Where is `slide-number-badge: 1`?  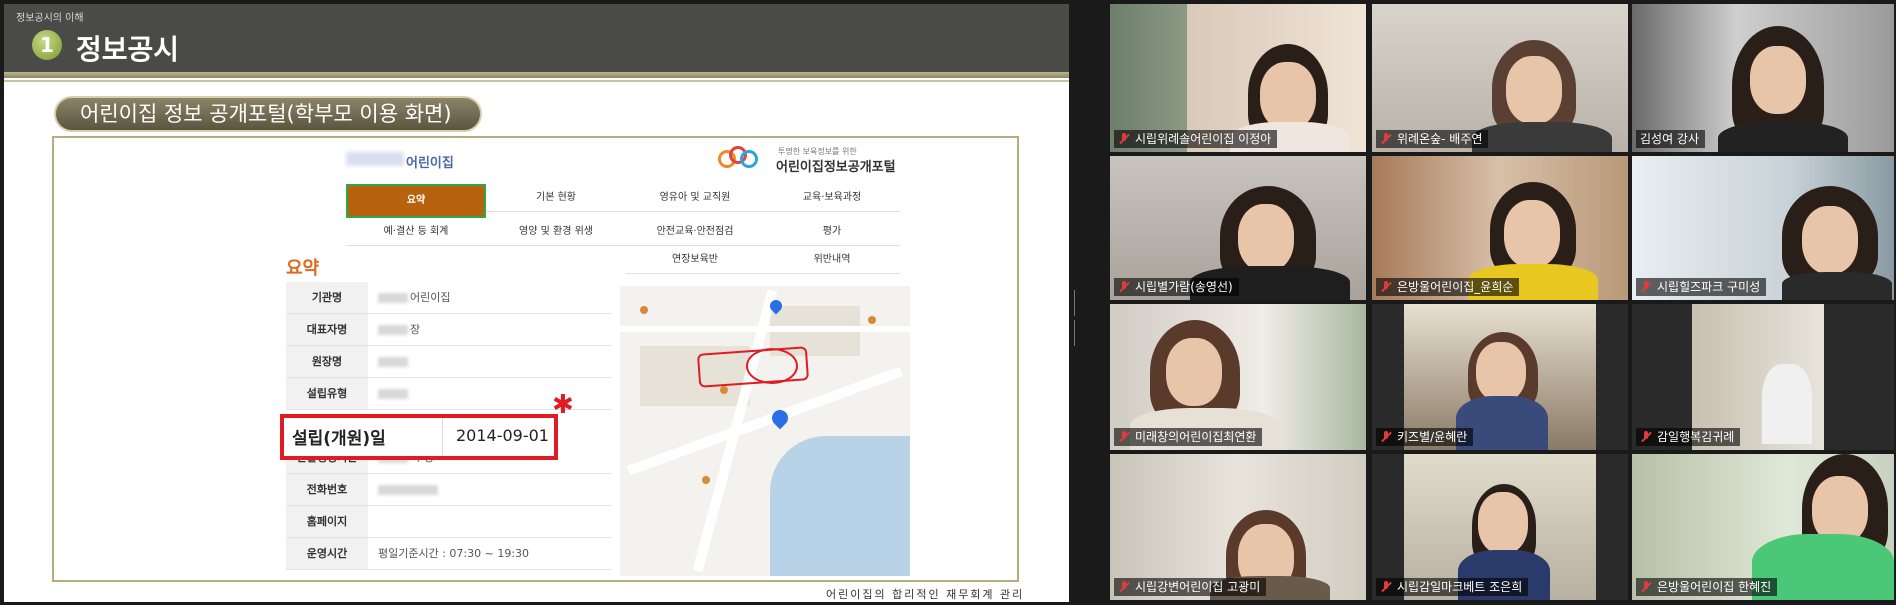 slide-number-badge: 1 is located at coordinates (47, 45).